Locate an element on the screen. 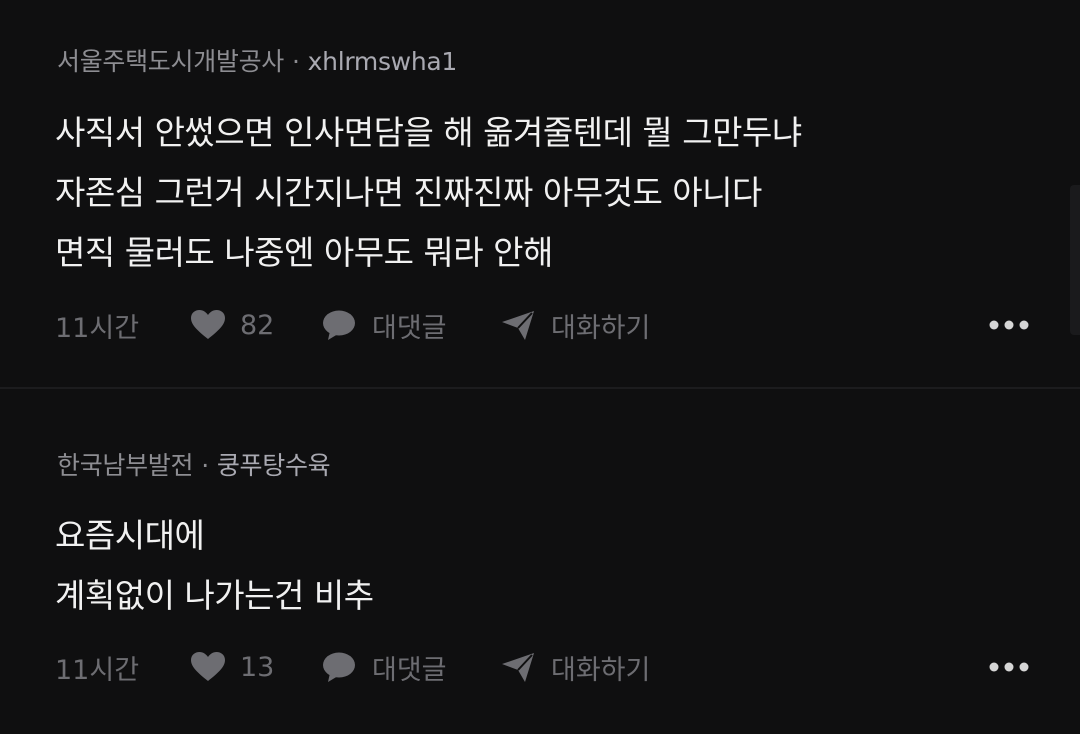  comment-text-line: 면직 물러도 나중엔 아무도 뭐라 안해 is located at coordinates (304, 252).